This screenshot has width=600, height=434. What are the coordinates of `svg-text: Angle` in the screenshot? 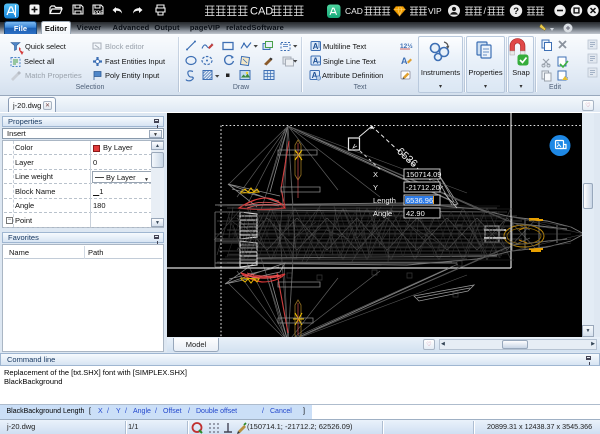 It's located at (382, 213).